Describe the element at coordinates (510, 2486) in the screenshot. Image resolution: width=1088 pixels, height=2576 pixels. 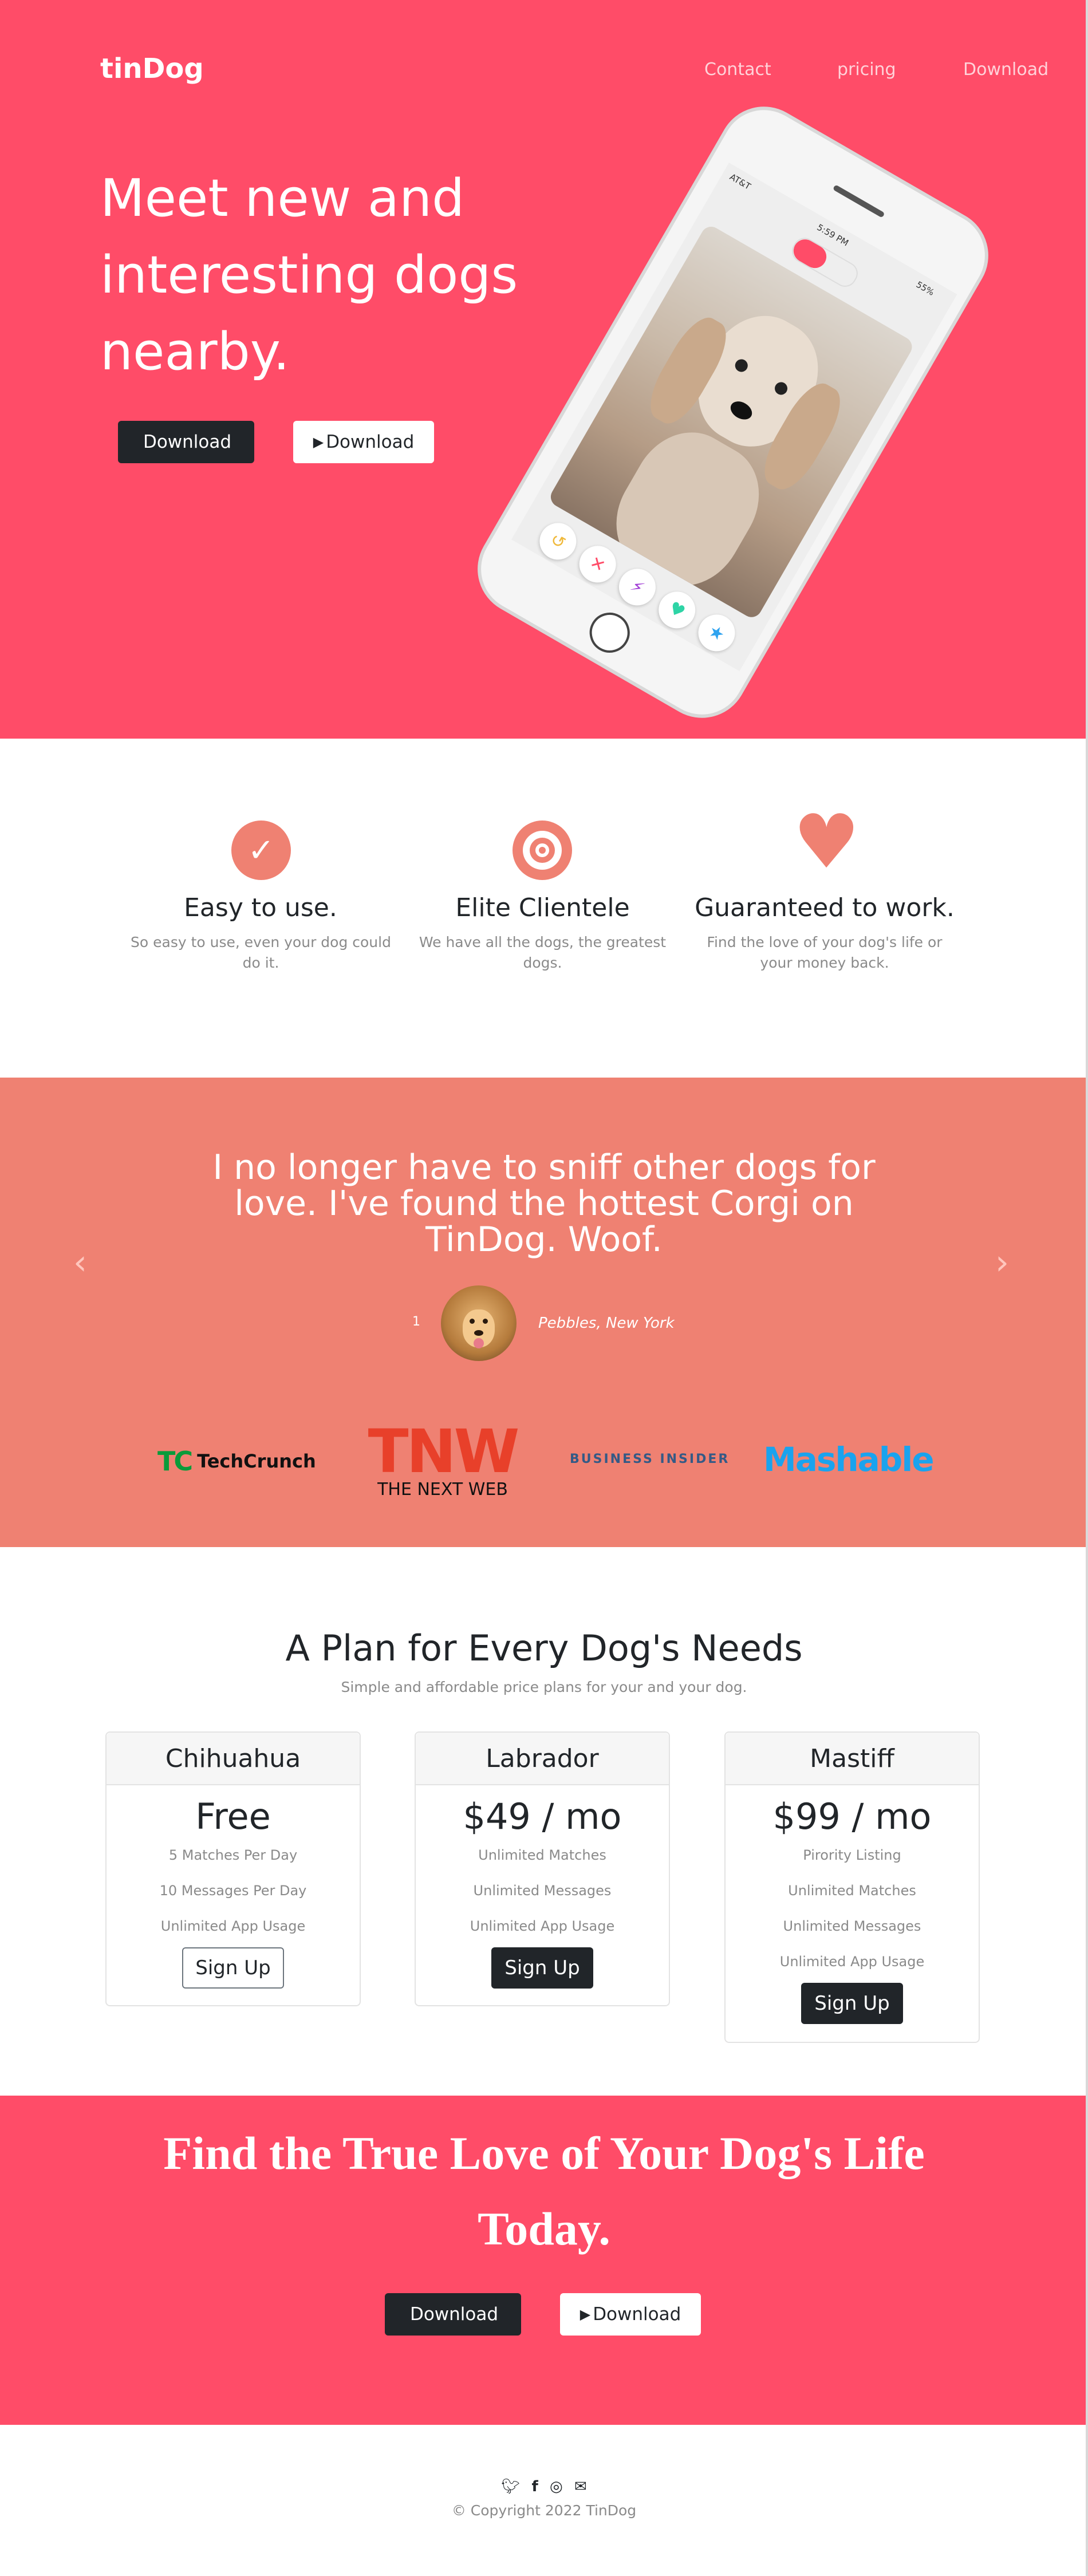
I see `twitter-icon: 🐦︎` at that location.